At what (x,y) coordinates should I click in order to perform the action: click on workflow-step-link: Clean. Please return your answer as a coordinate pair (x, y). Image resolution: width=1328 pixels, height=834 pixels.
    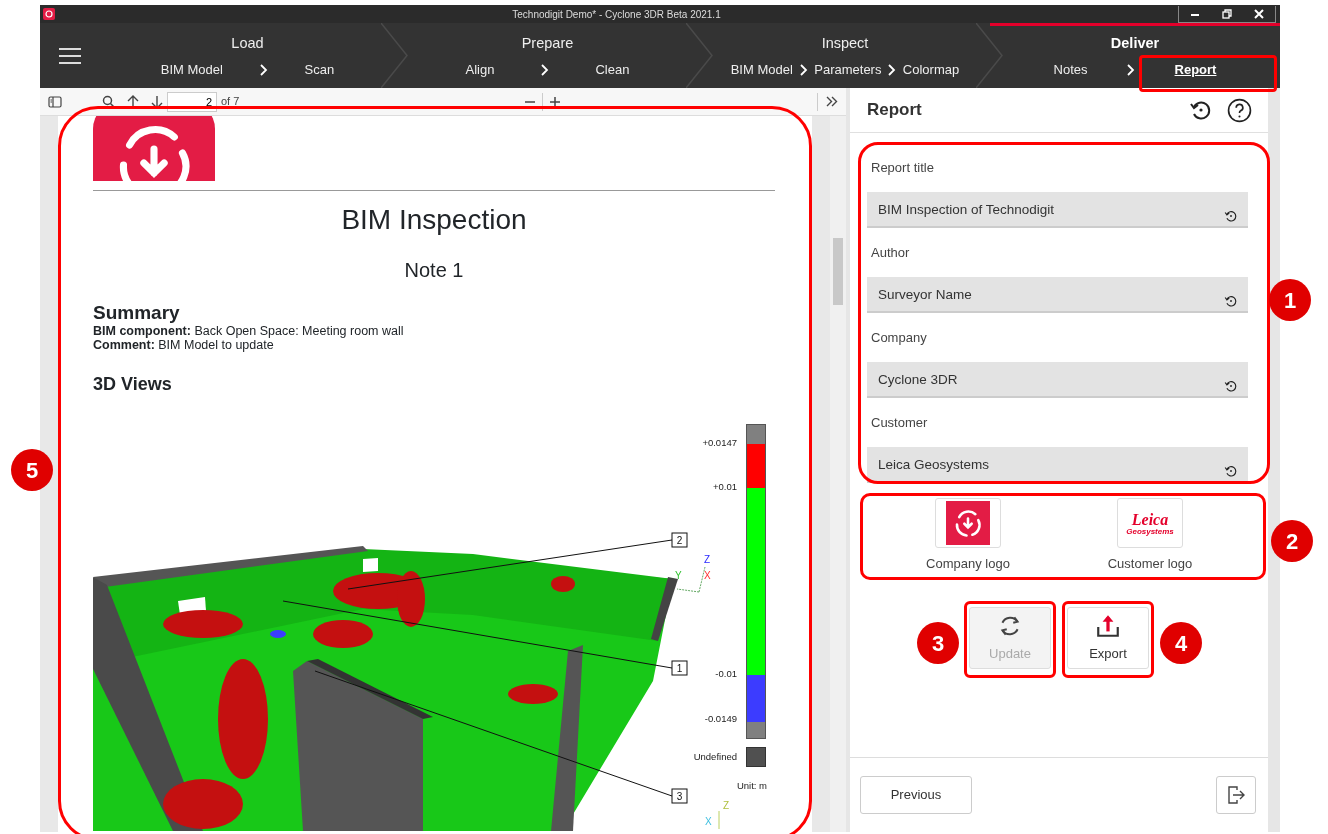
    Looking at the image, I should click on (612, 69).